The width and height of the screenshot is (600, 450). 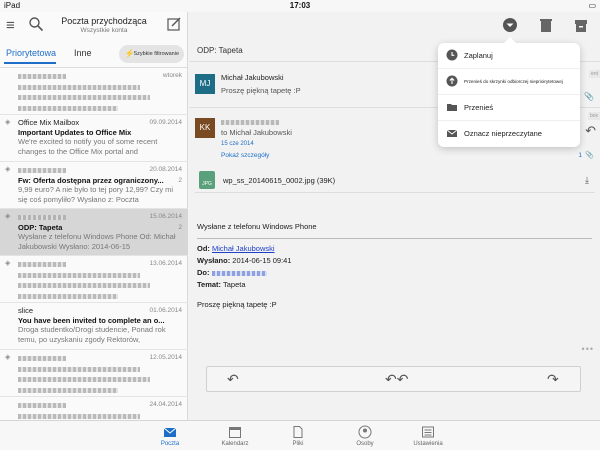 I want to click on settings-icon, so click(x=428, y=432).